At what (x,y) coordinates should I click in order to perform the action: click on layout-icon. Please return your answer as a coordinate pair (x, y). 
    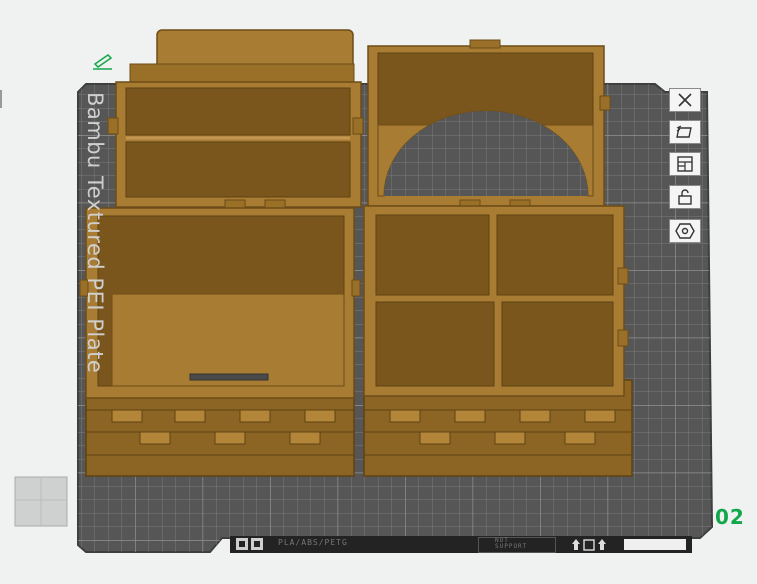
    Looking at the image, I should click on (685, 164).